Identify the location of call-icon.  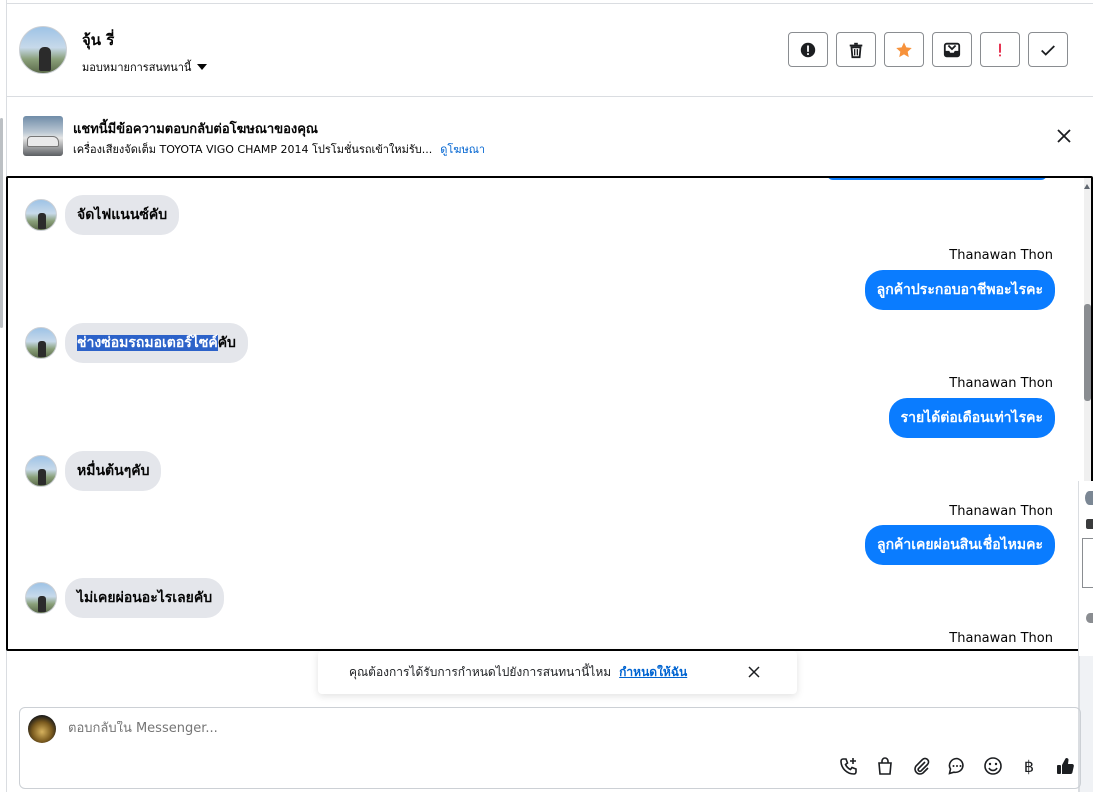
(848, 766).